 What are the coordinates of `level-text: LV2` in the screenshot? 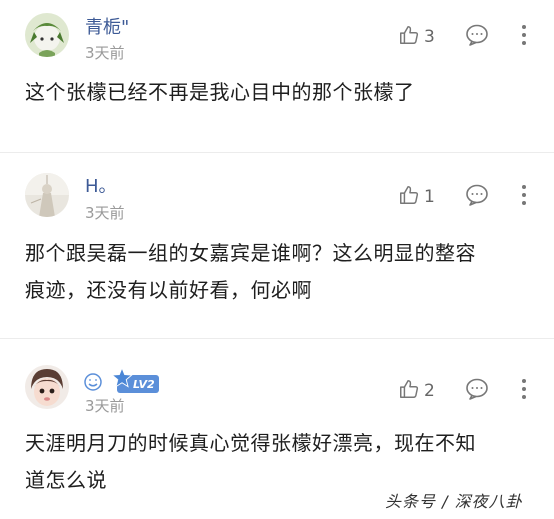 It's located at (144, 384).